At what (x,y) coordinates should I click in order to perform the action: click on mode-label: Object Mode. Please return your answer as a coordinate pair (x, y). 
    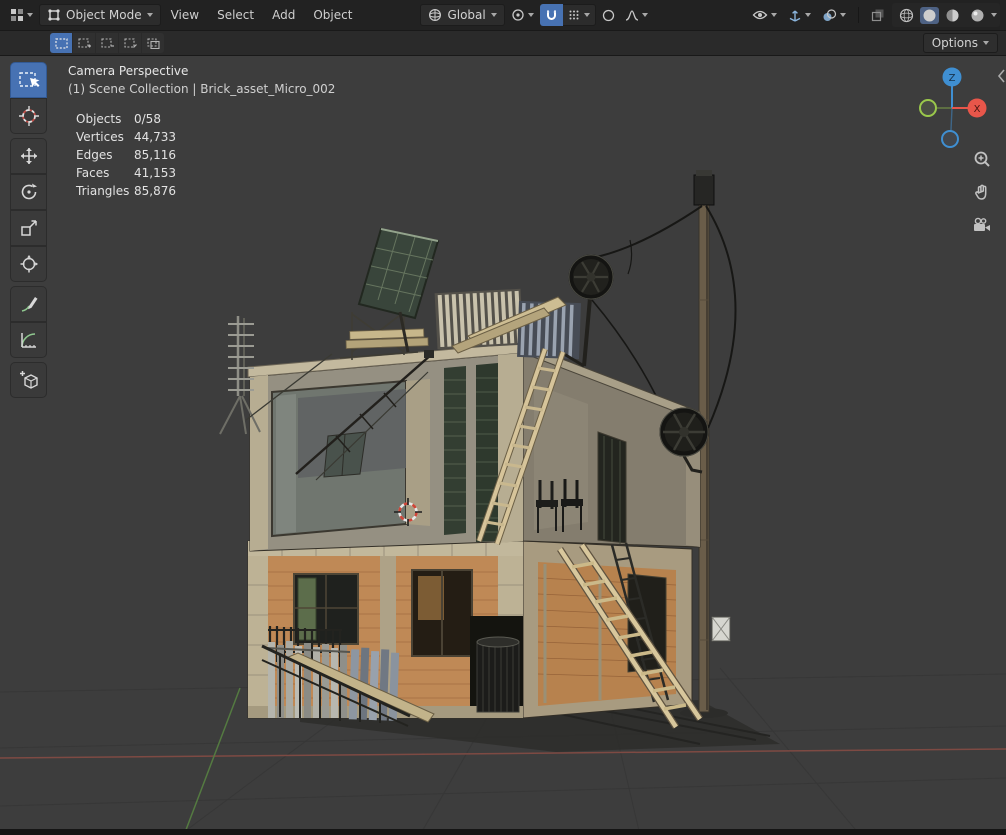
    Looking at the image, I should click on (104, 15).